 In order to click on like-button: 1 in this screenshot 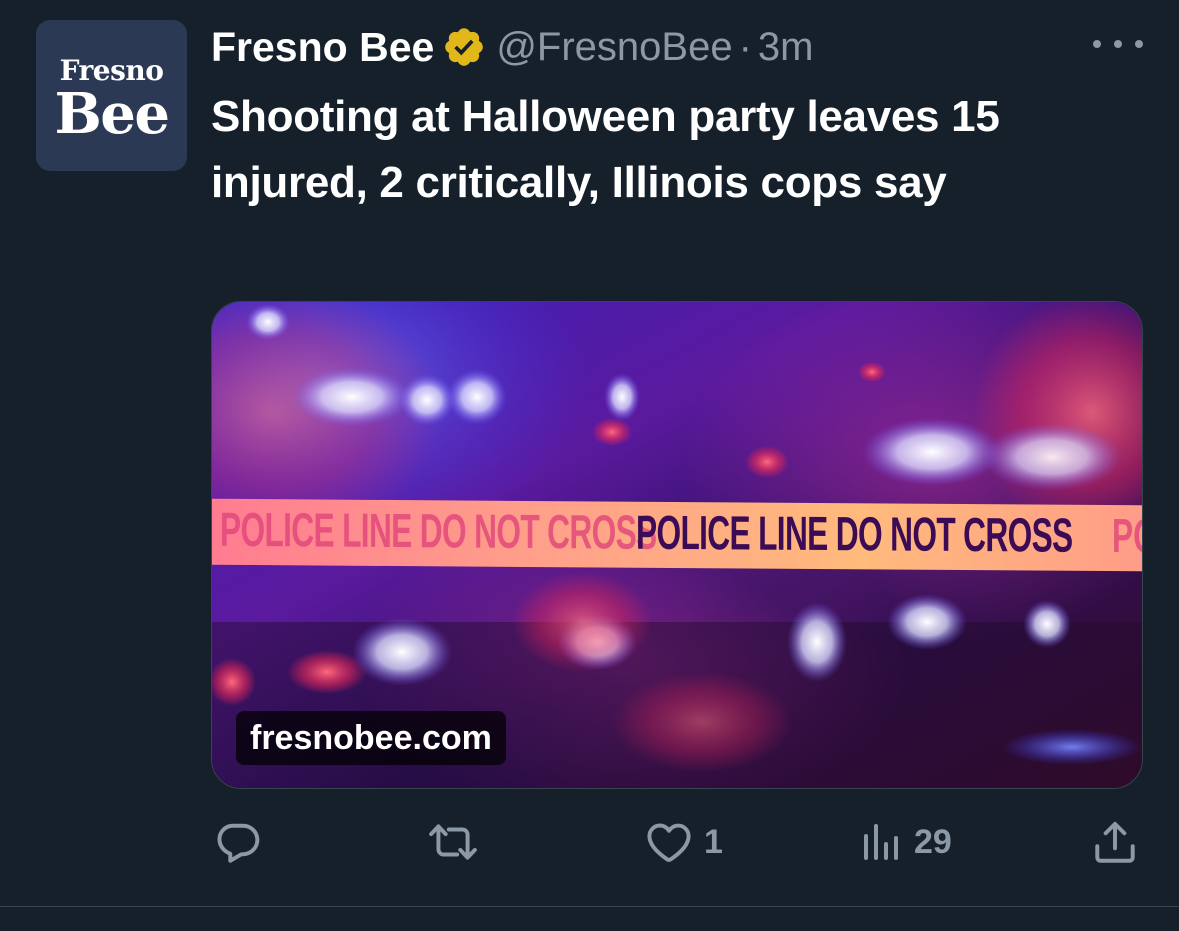, I will do `click(683, 842)`.